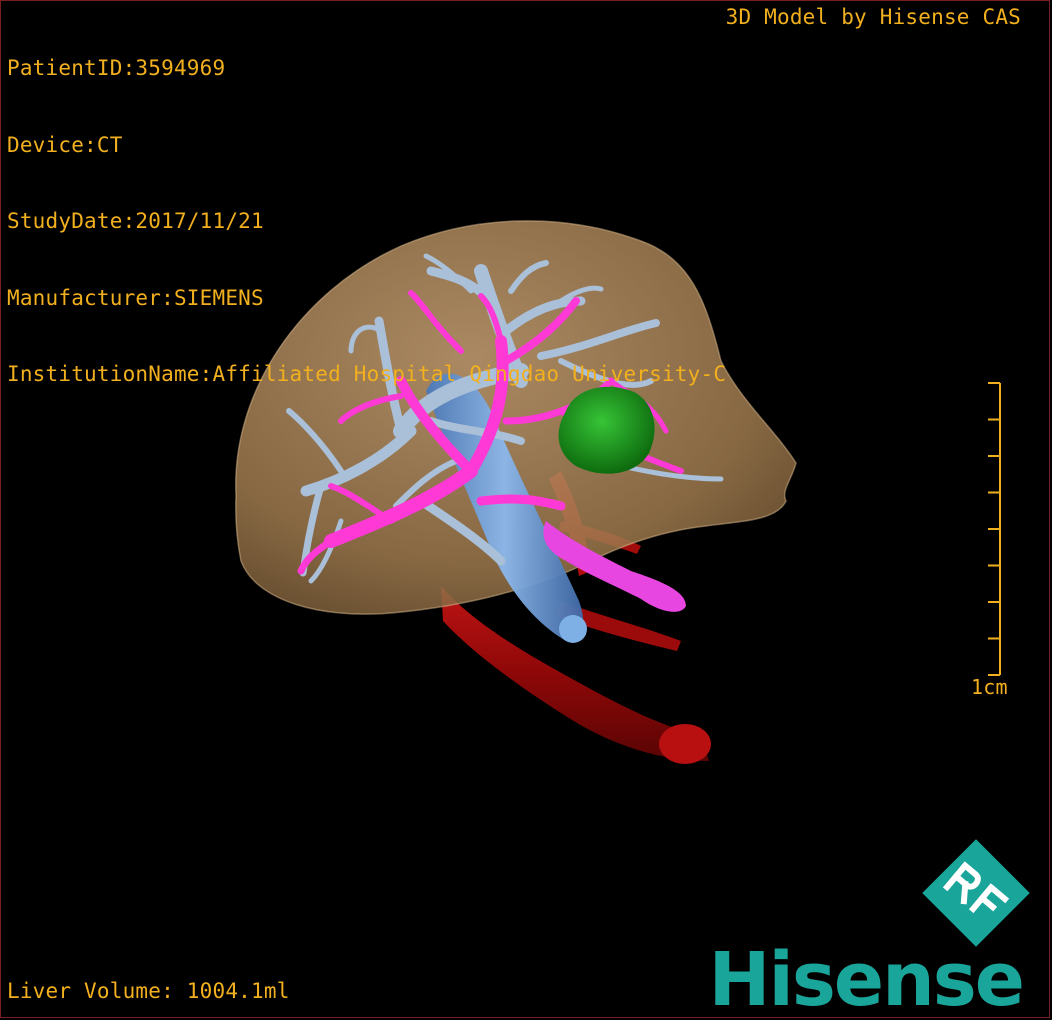  Describe the element at coordinates (65, 144) in the screenshot. I see `device-text: Device:CT` at that location.